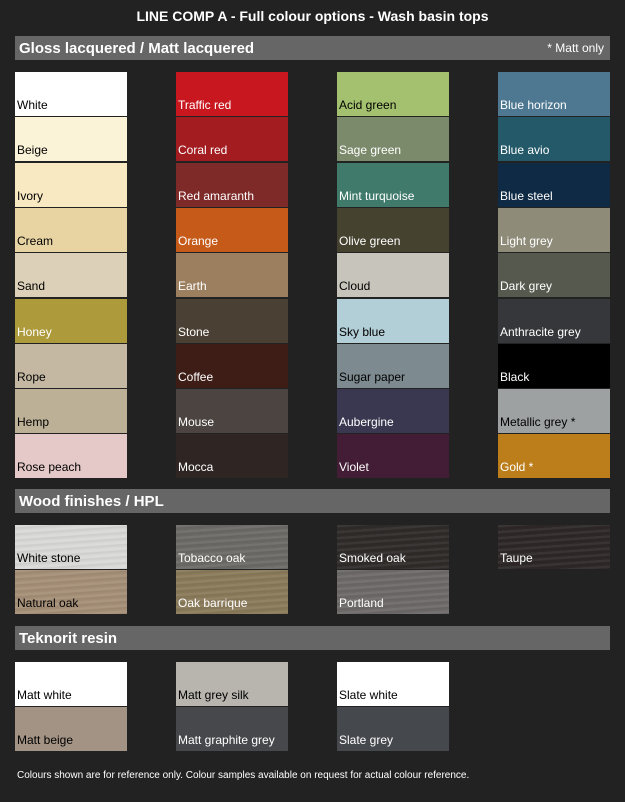 This screenshot has height=802, width=625. What do you see at coordinates (71, 592) in the screenshot?
I see `color-swatch: Natural oak` at bounding box center [71, 592].